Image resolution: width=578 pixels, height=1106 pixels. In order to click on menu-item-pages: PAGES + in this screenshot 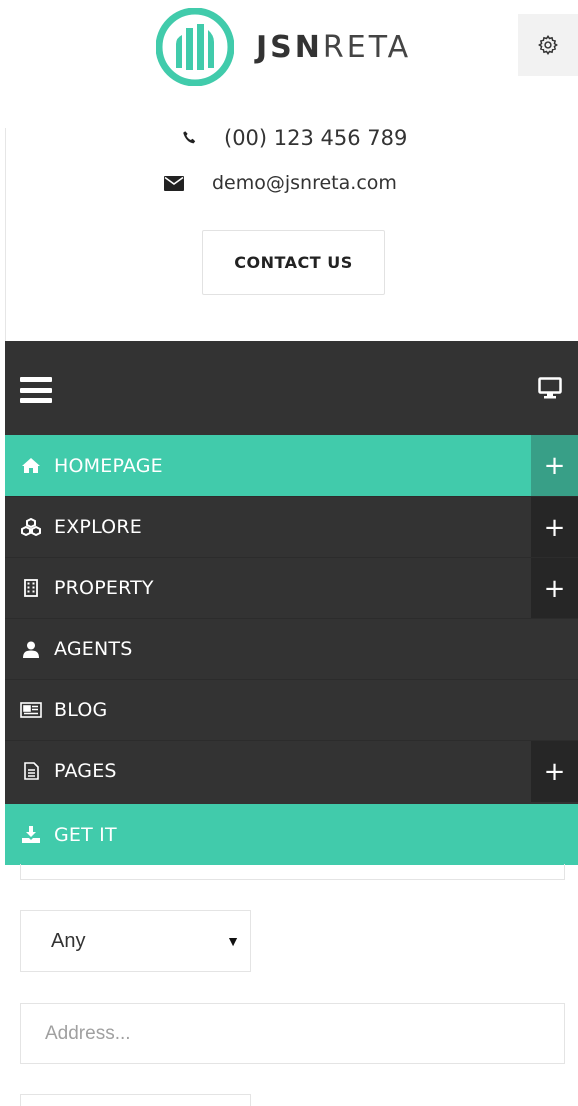, I will do `click(291, 771)`.